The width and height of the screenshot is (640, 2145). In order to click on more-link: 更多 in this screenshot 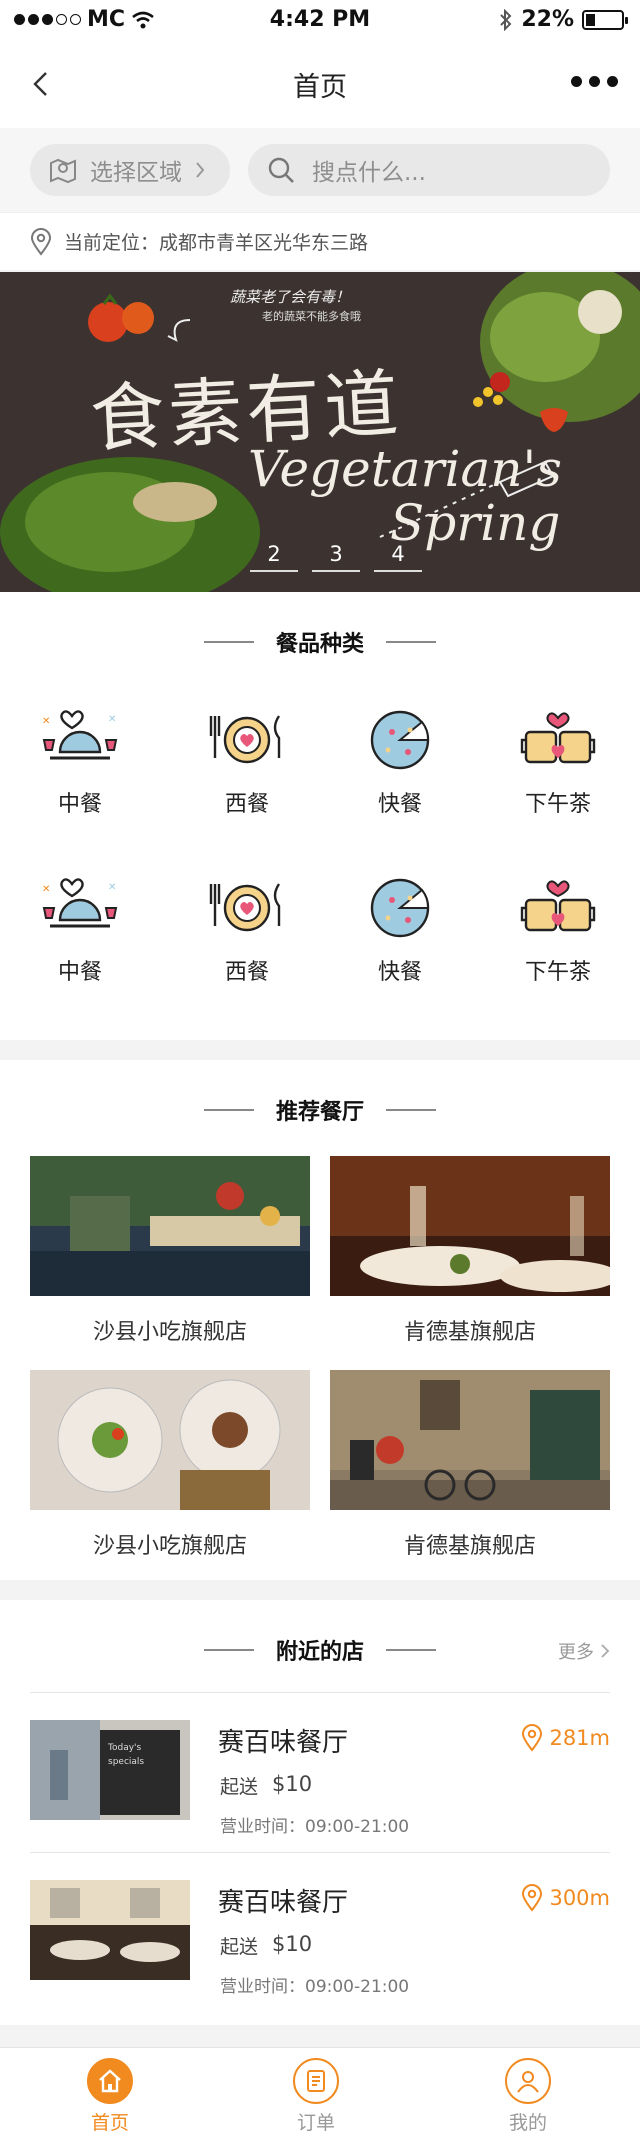, I will do `click(584, 1651)`.